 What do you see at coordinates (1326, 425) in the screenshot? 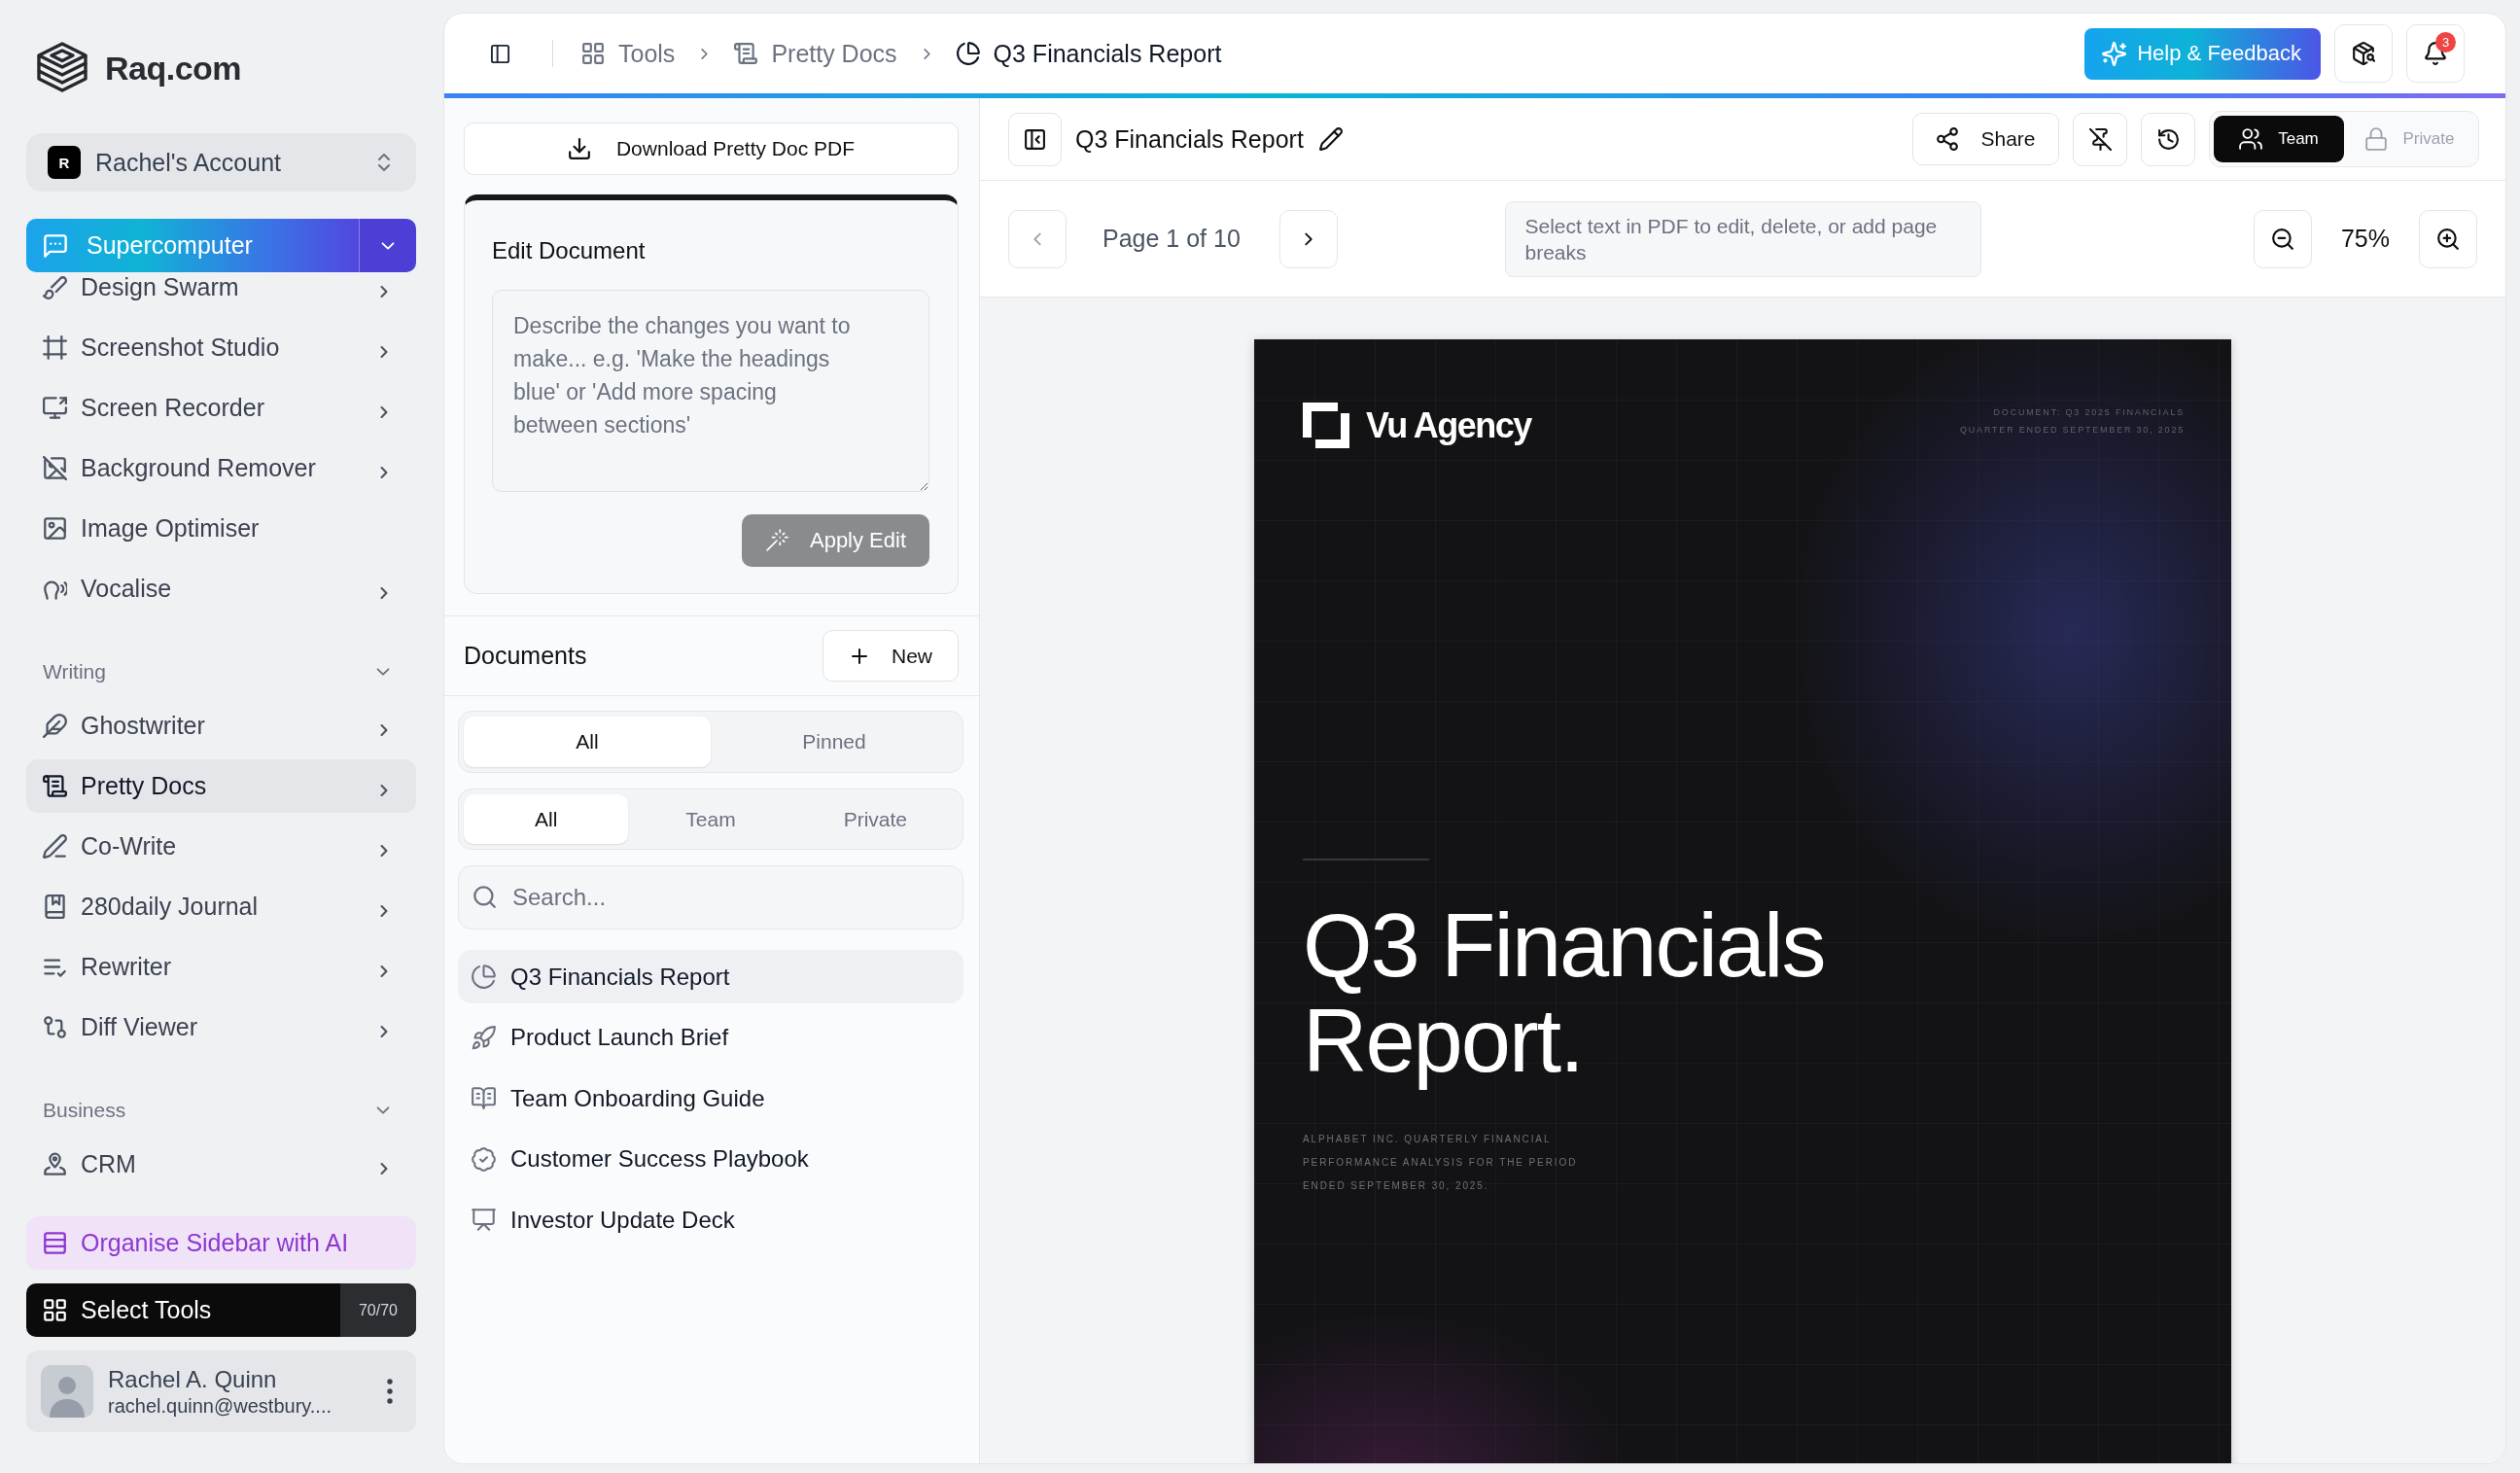
I see `brand-mark-icon` at bounding box center [1326, 425].